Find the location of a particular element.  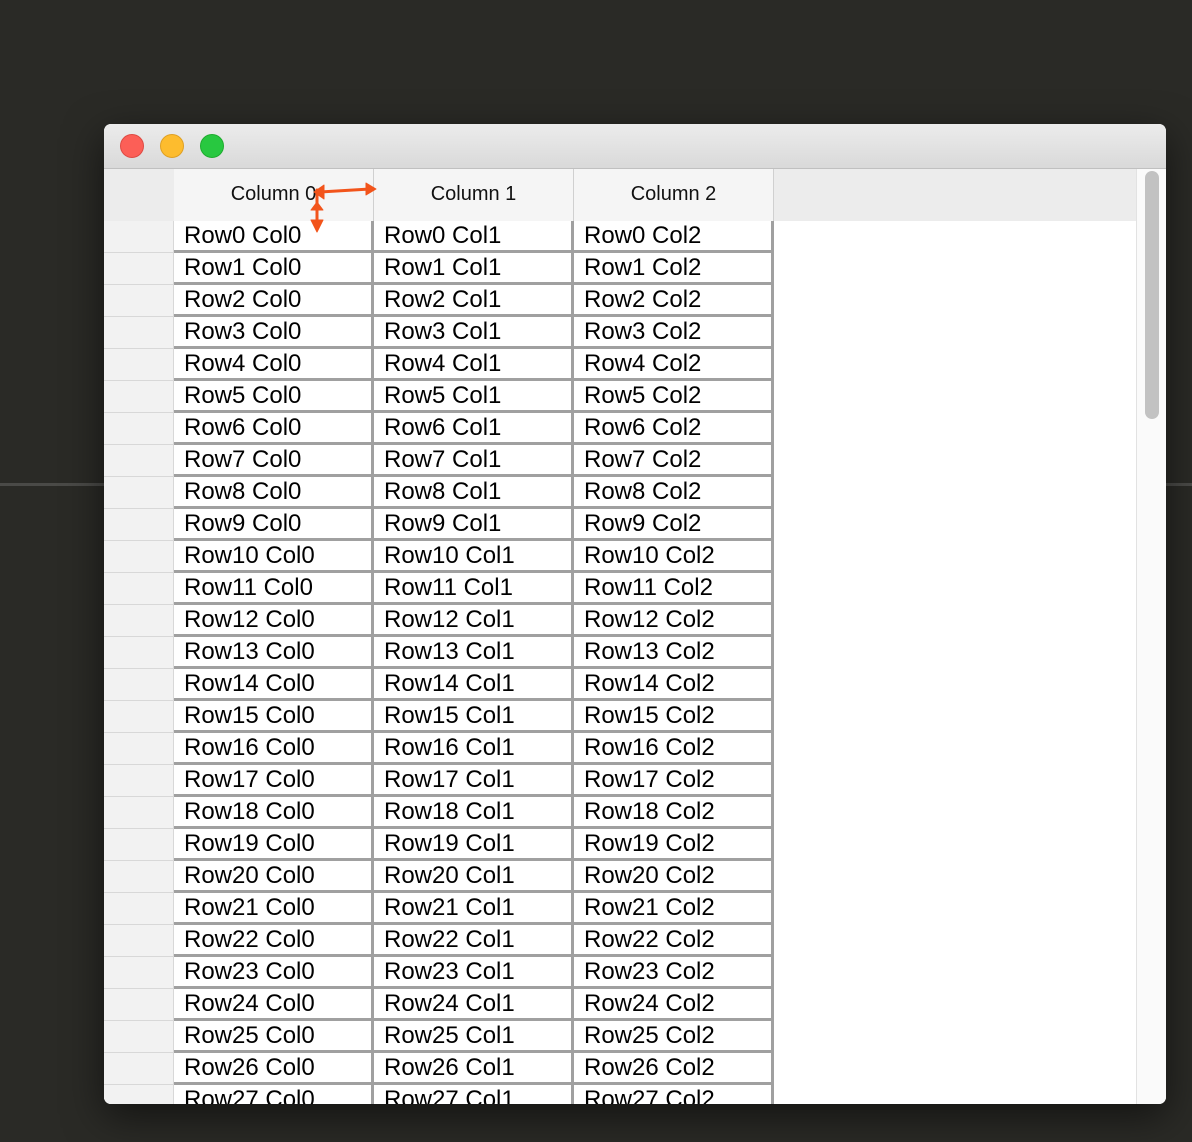

table-cell: Row11 Col0 is located at coordinates (274, 589).